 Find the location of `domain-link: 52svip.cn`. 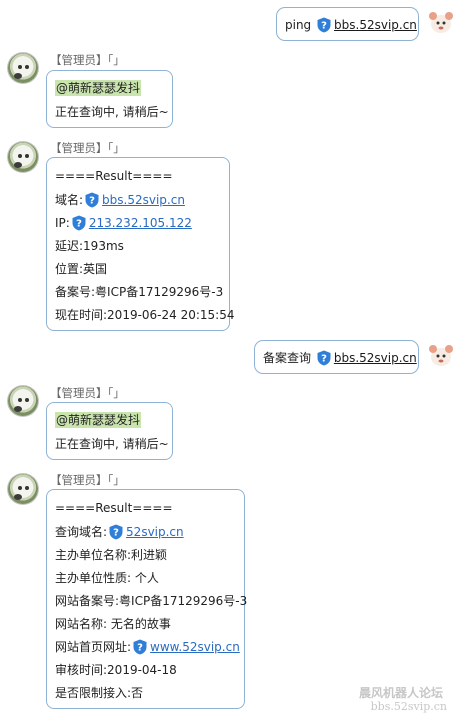

domain-link: 52svip.cn is located at coordinates (155, 532).